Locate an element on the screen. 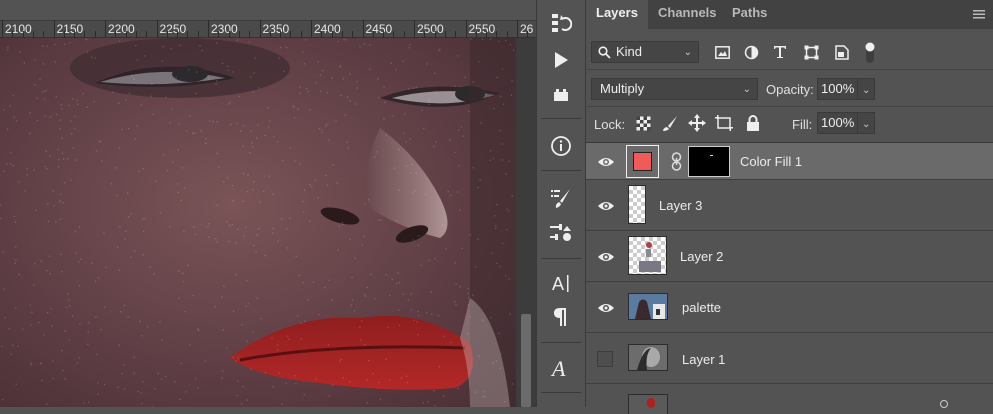  glyphs-icon: A is located at coordinates (561, 368).